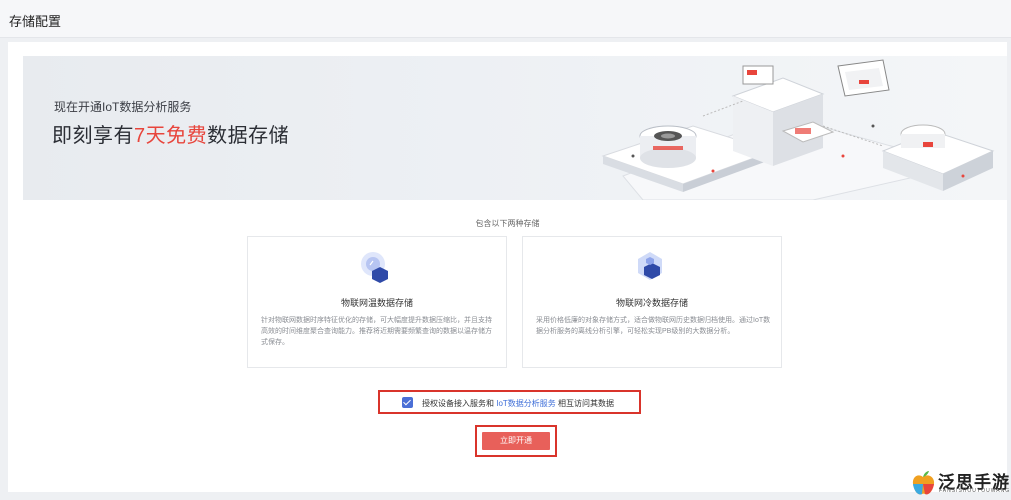 This screenshot has width=1011, height=500. I want to click on warm-storage-title: 物联网温数据存储, so click(376, 303).